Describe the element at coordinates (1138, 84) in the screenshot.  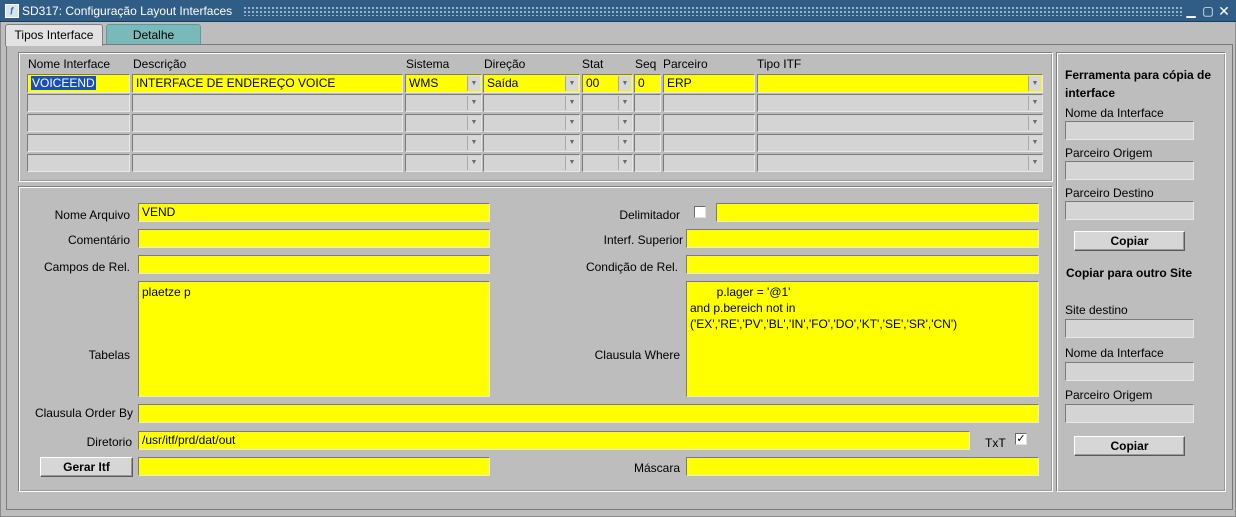
I see `copy-tool-title: Ferramenta para cópia de interface` at that location.